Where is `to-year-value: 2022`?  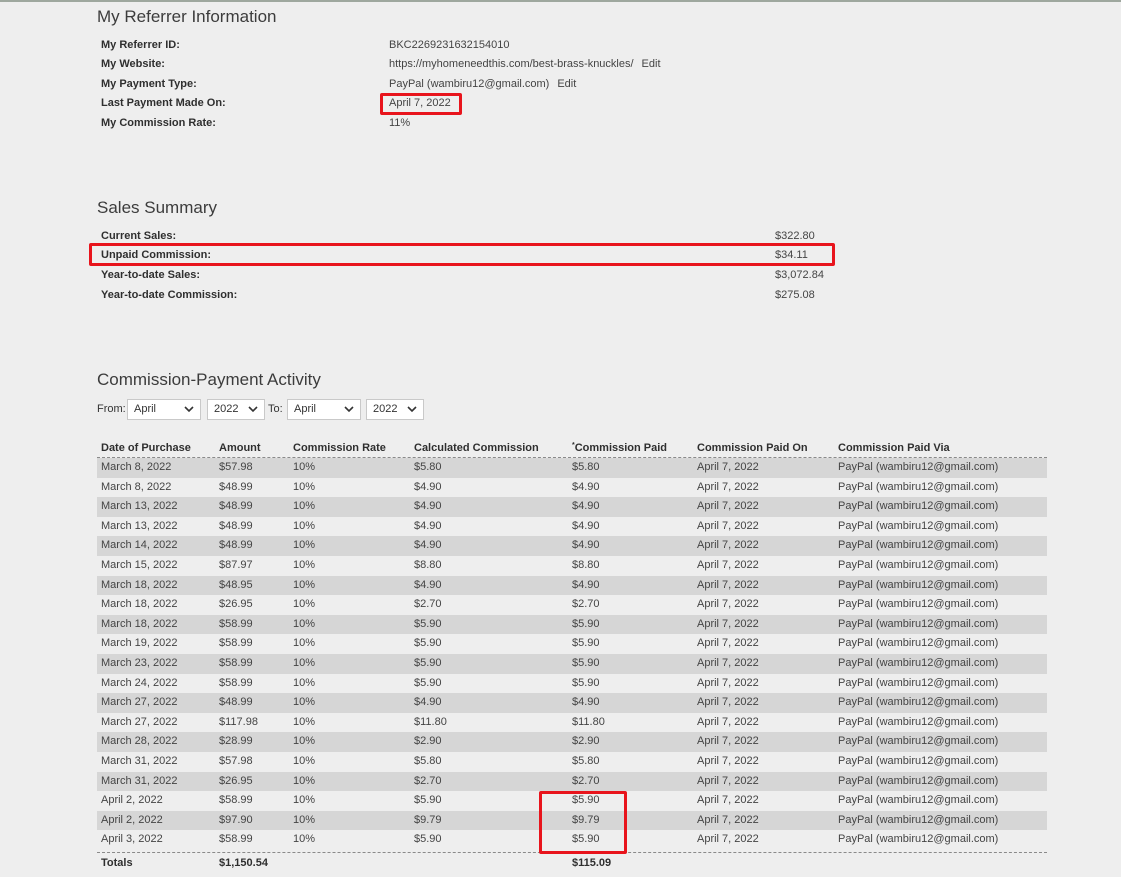
to-year-value: 2022 is located at coordinates (385, 409).